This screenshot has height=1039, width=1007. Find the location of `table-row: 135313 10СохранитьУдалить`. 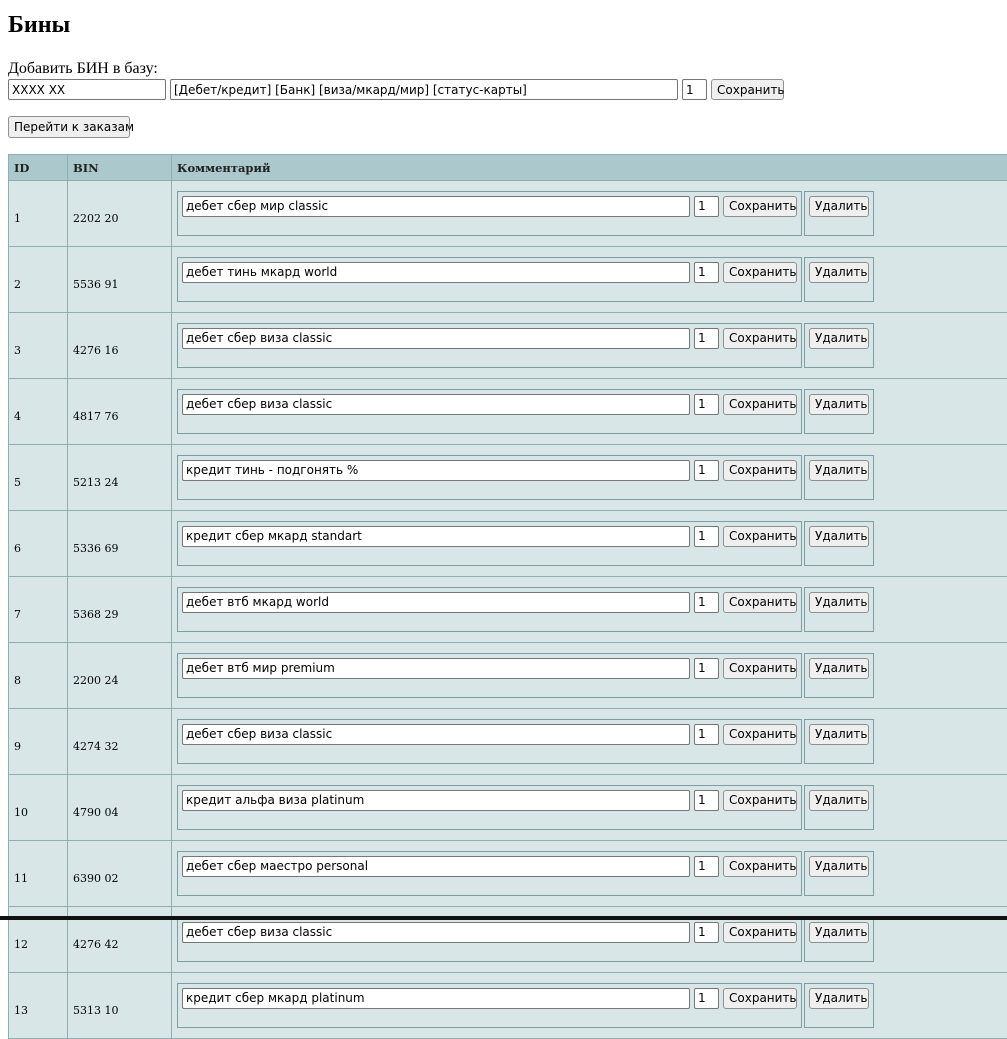

table-row: 135313 10СохранитьУдалить is located at coordinates (508, 1006).